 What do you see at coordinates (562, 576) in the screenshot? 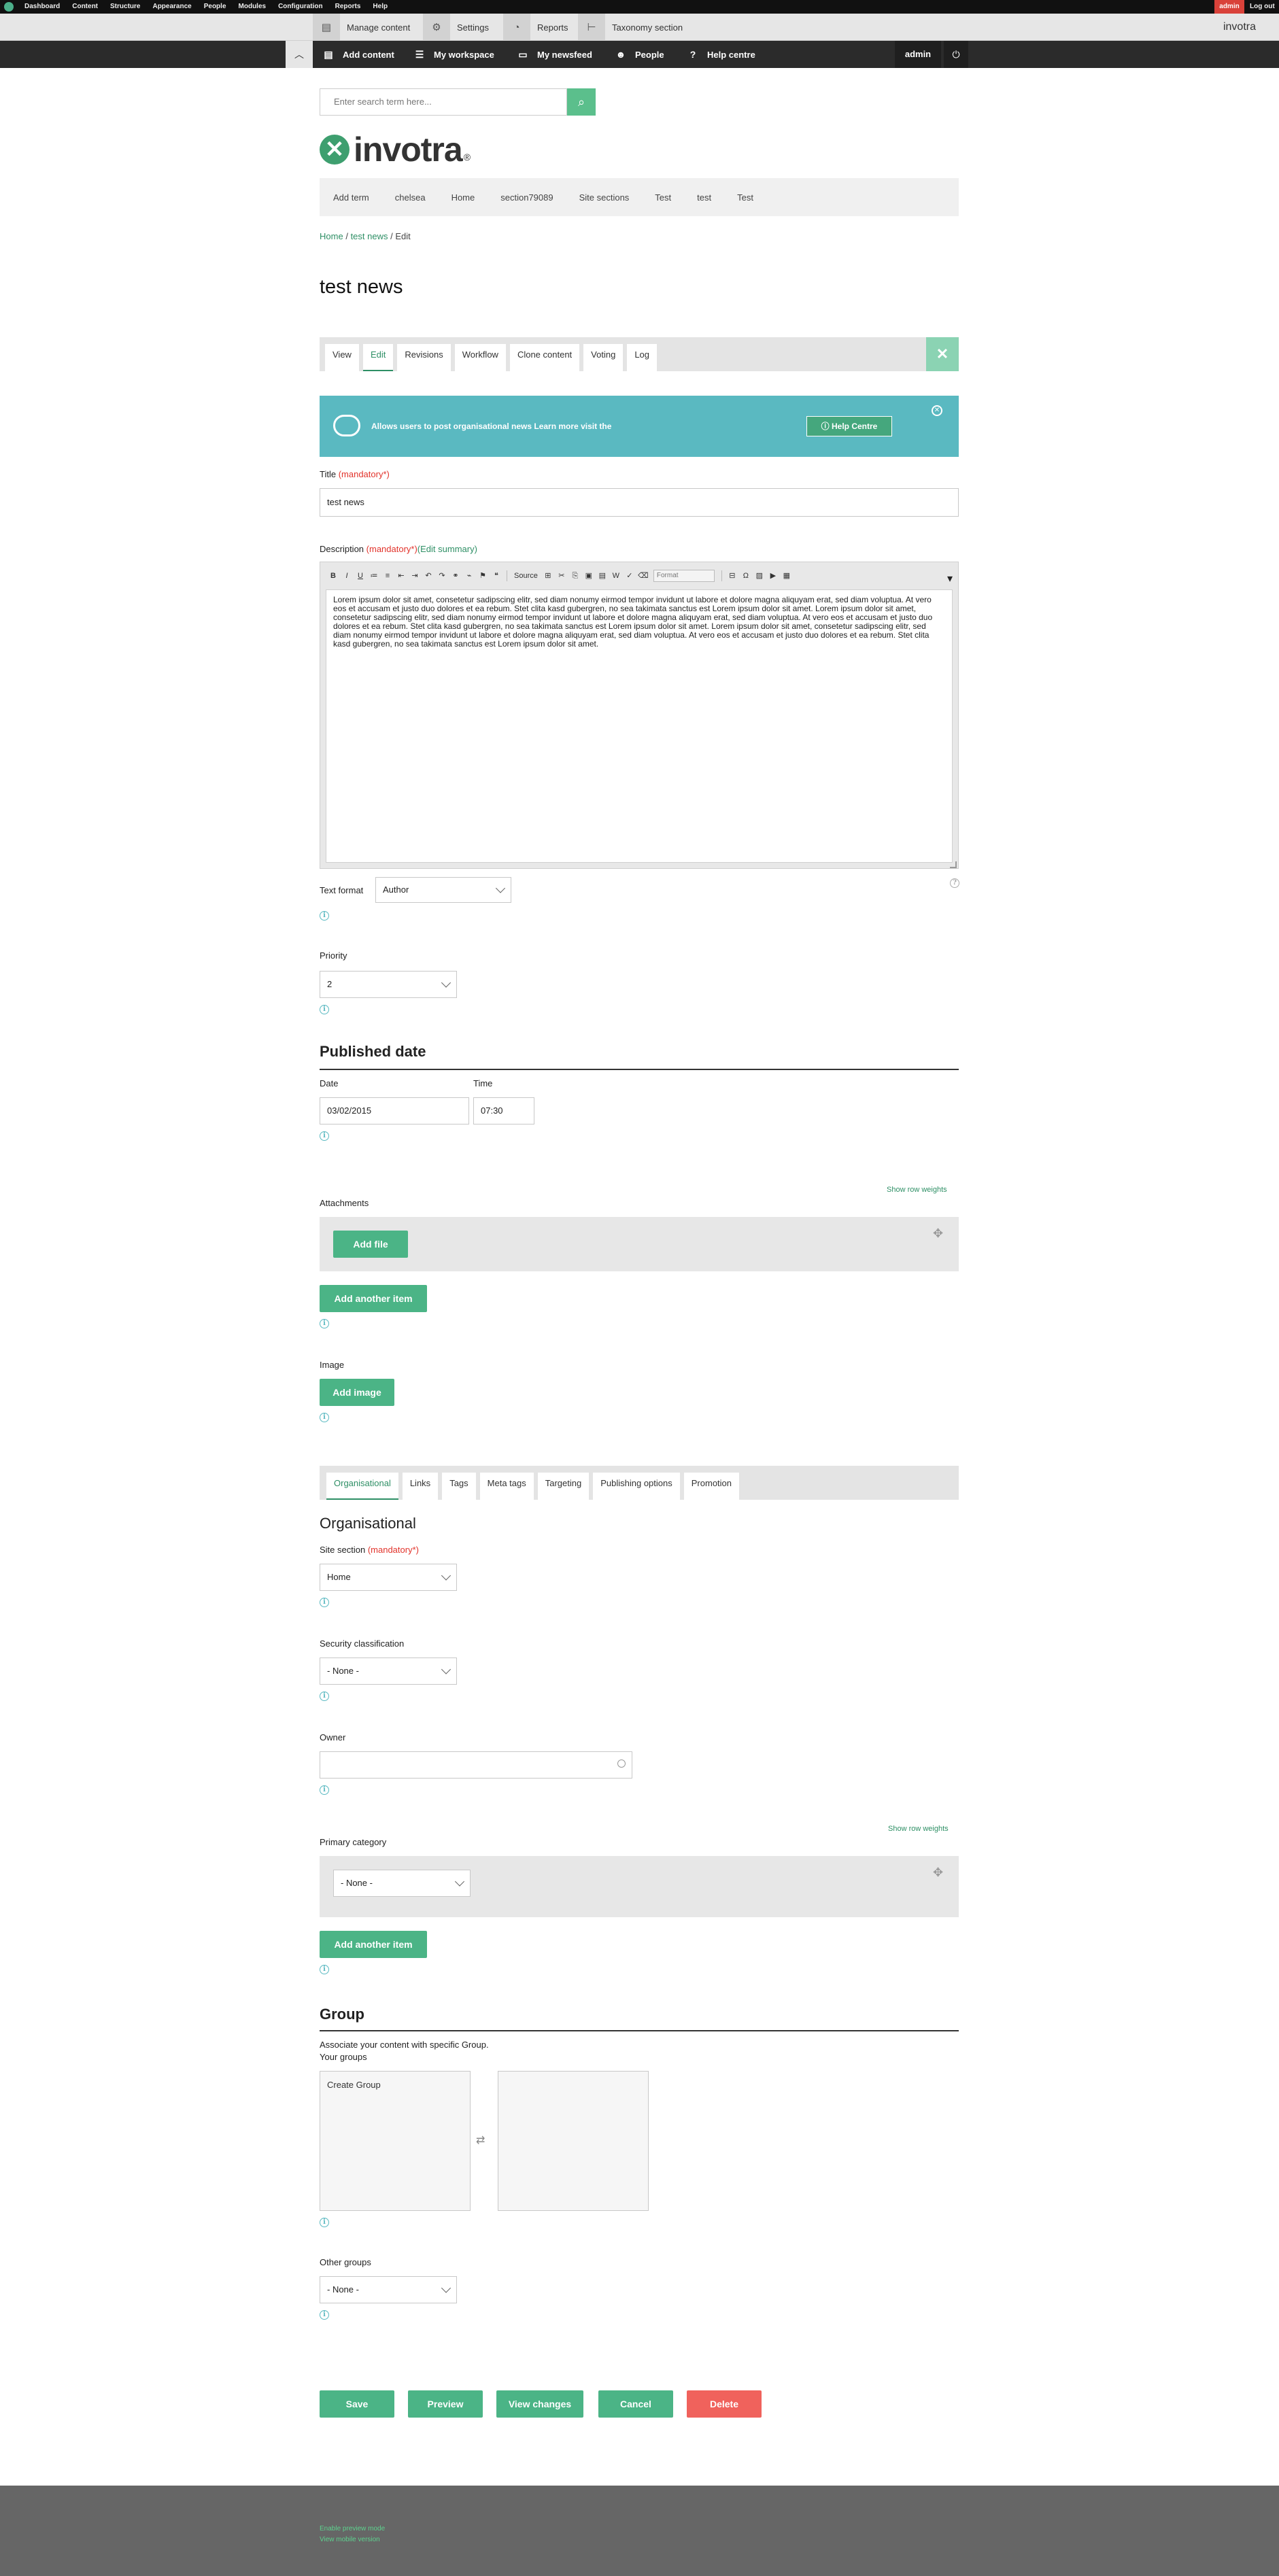
I see `cut-icon: ✂` at bounding box center [562, 576].